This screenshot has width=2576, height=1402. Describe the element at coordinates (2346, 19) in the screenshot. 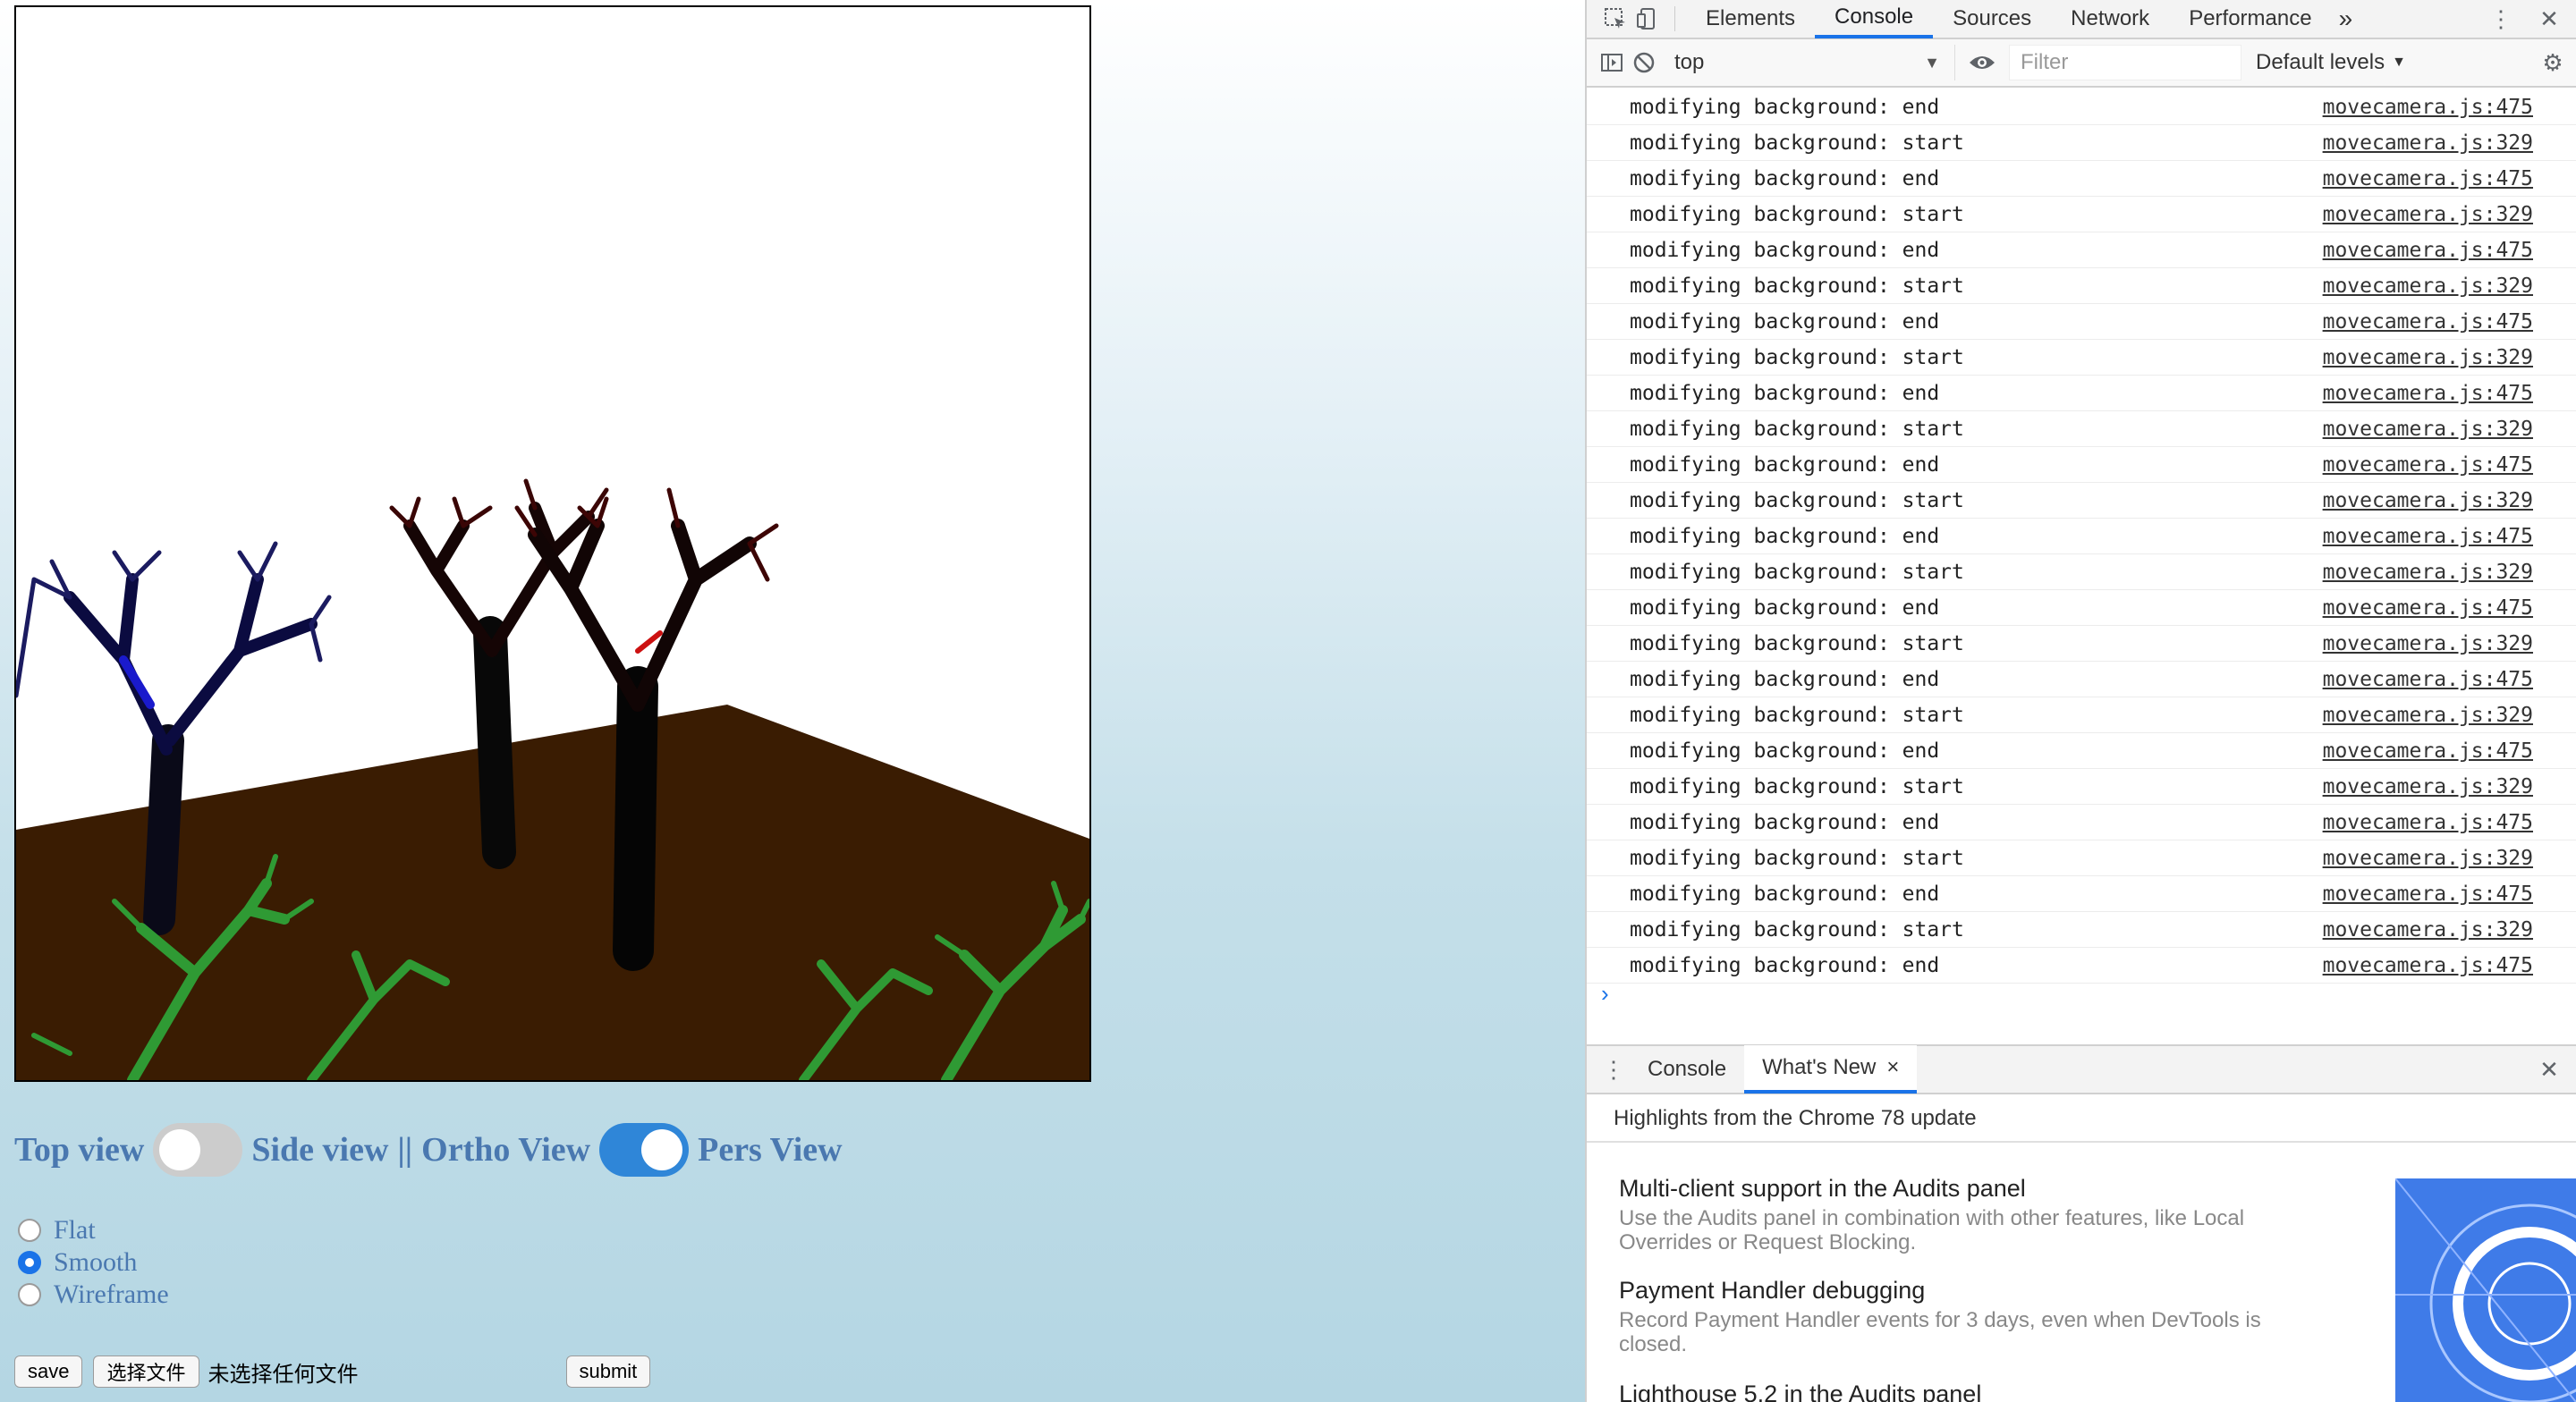

I see `more-tabs-button: »` at that location.